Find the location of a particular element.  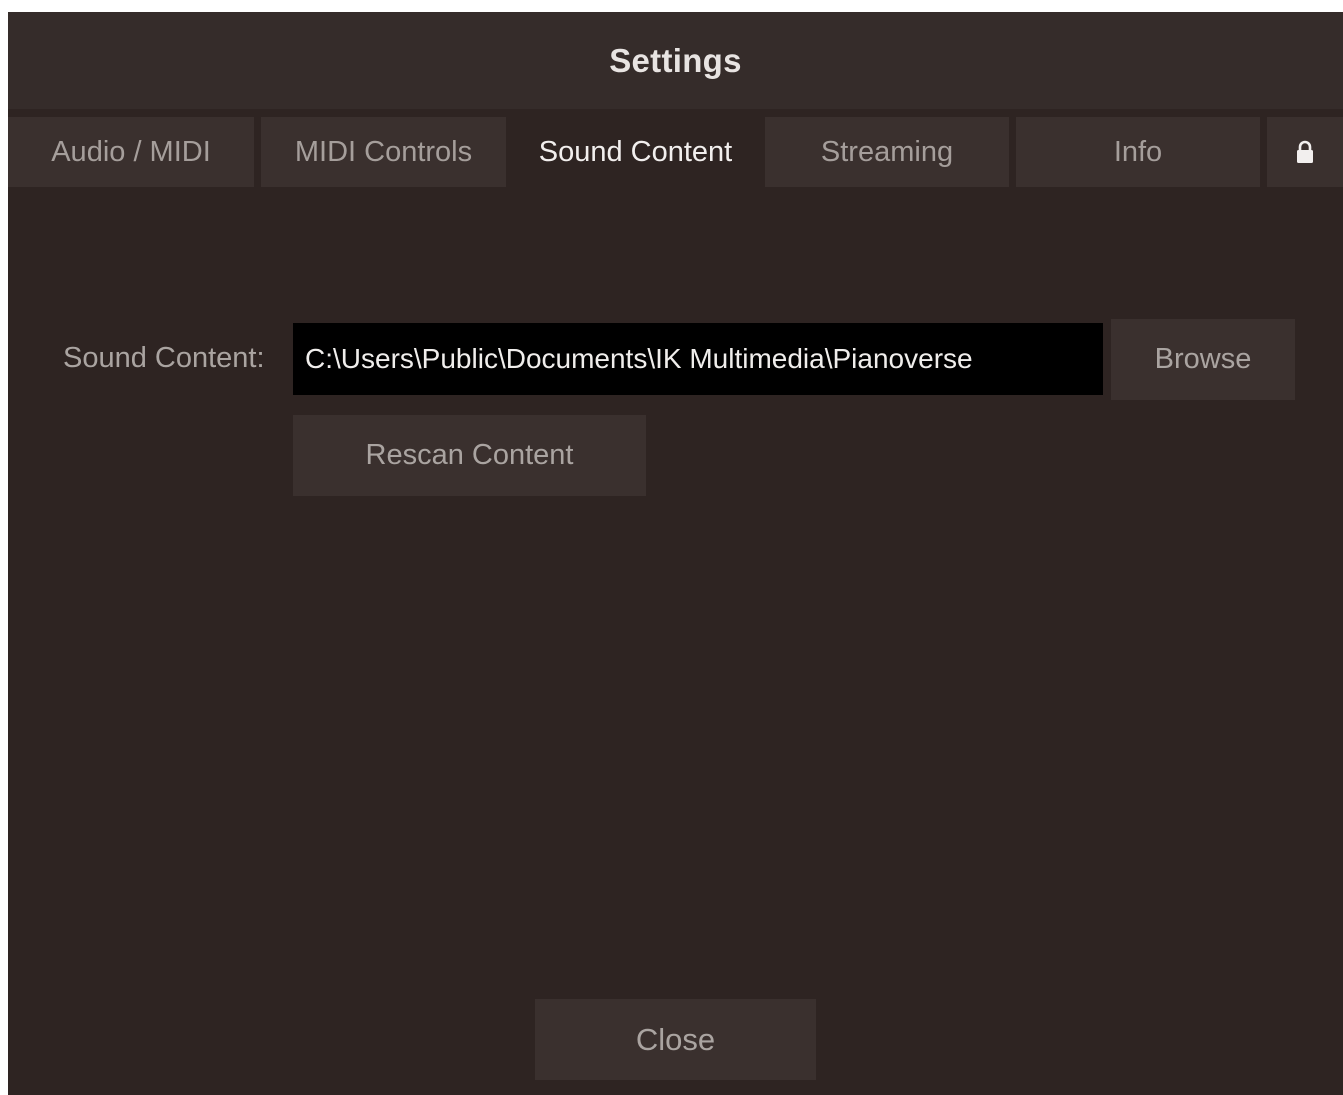

rescan-content-button-label: Rescan Content is located at coordinates (469, 455).